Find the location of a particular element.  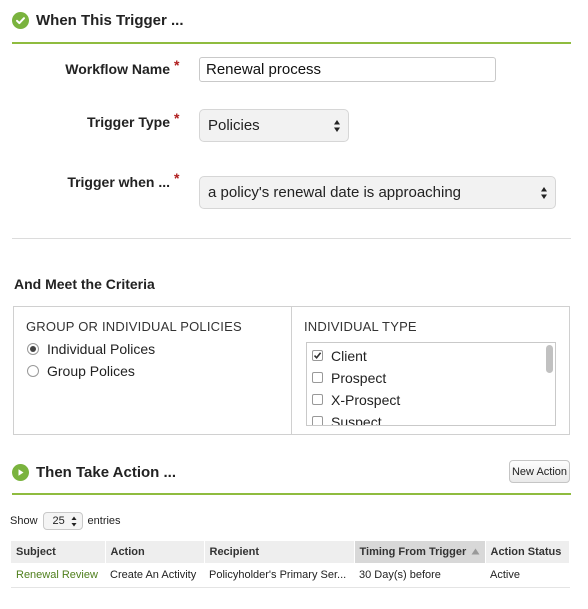

workflow-name-input is located at coordinates (347, 69).